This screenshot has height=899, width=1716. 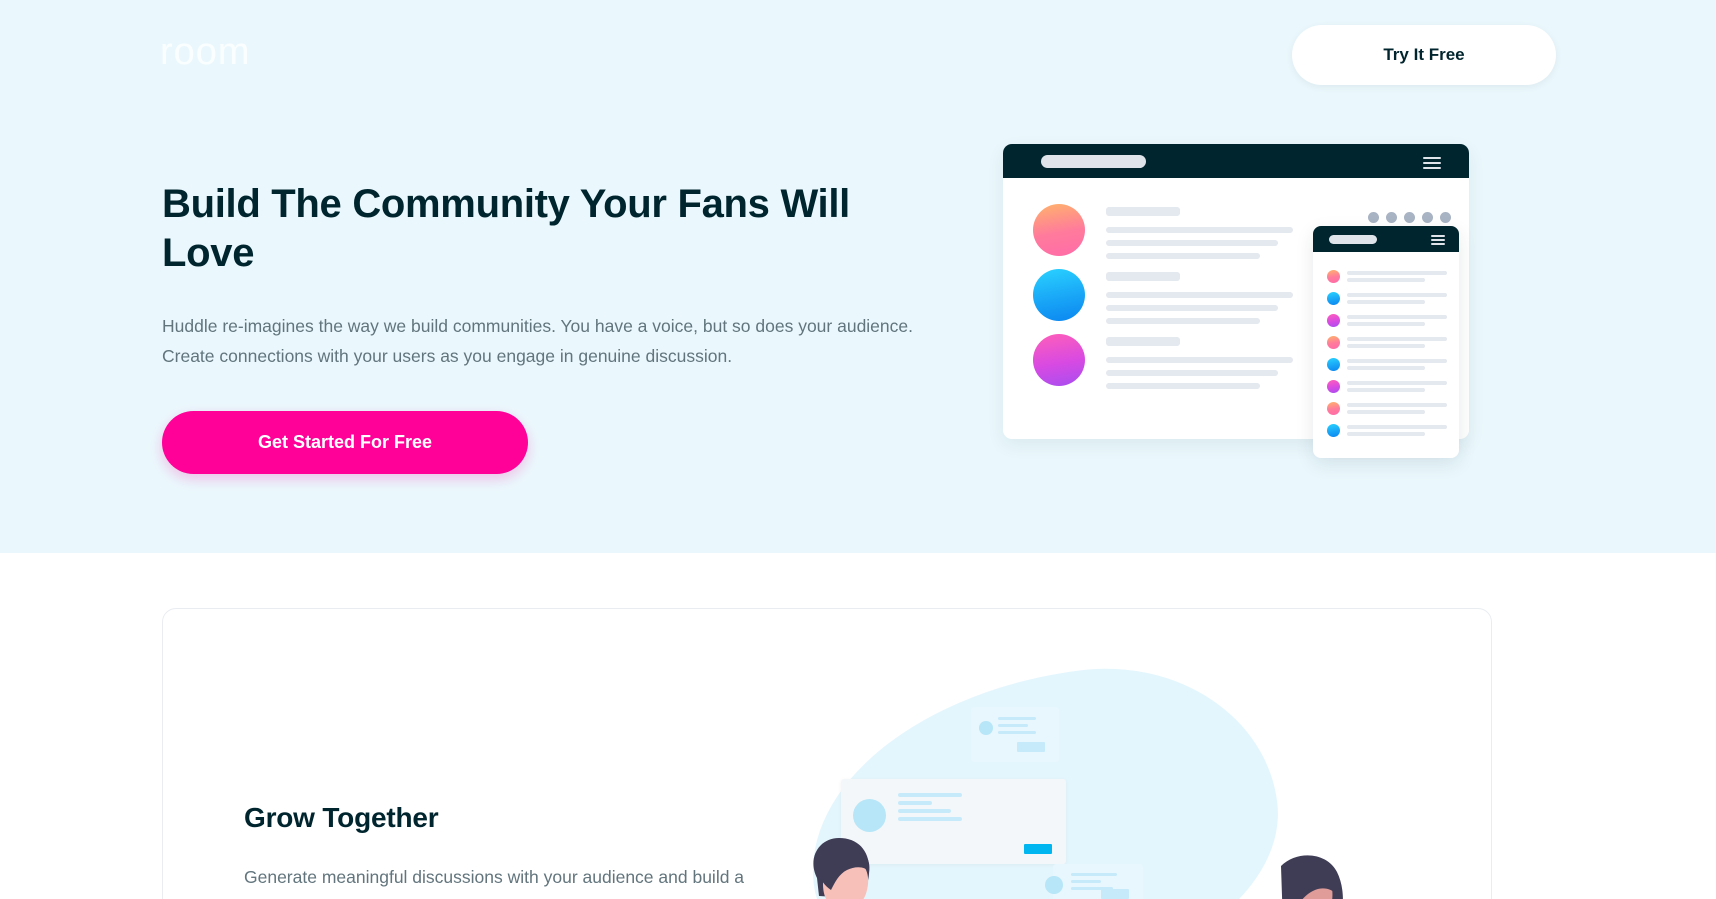 I want to click on site-logo: room, so click(x=205, y=52).